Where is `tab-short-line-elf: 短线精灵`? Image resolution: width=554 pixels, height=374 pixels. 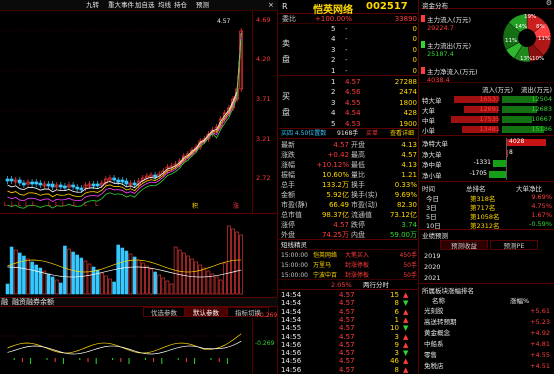
tab-short-line-elf: 短线精灵 is located at coordinates (294, 245).